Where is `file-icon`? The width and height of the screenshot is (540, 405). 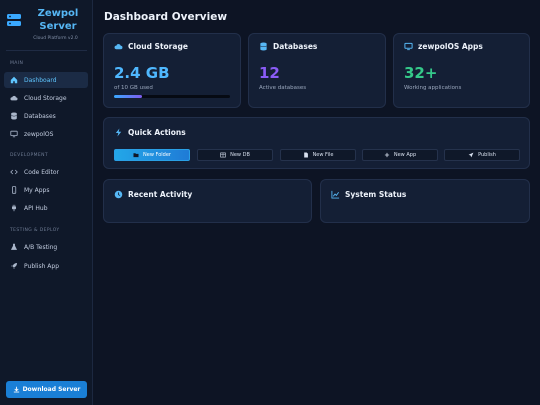
file-icon is located at coordinates (305, 155).